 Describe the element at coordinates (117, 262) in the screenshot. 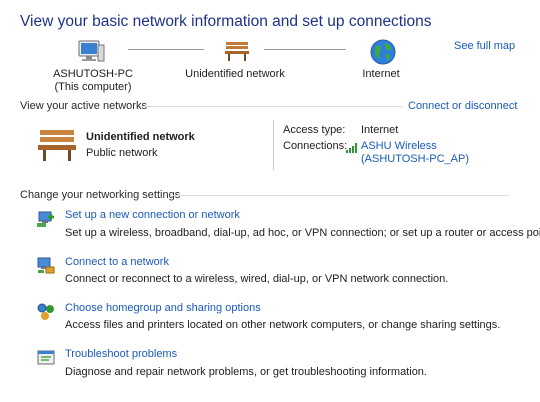

I see `connect-network-link: Connect to a network` at that location.